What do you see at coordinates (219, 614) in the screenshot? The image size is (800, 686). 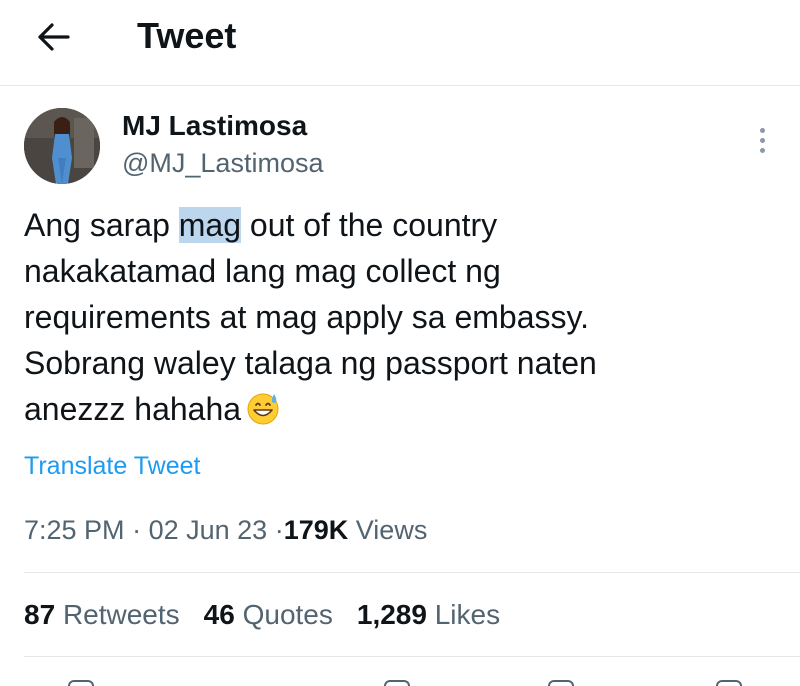 I see `quotes-count: 46` at bounding box center [219, 614].